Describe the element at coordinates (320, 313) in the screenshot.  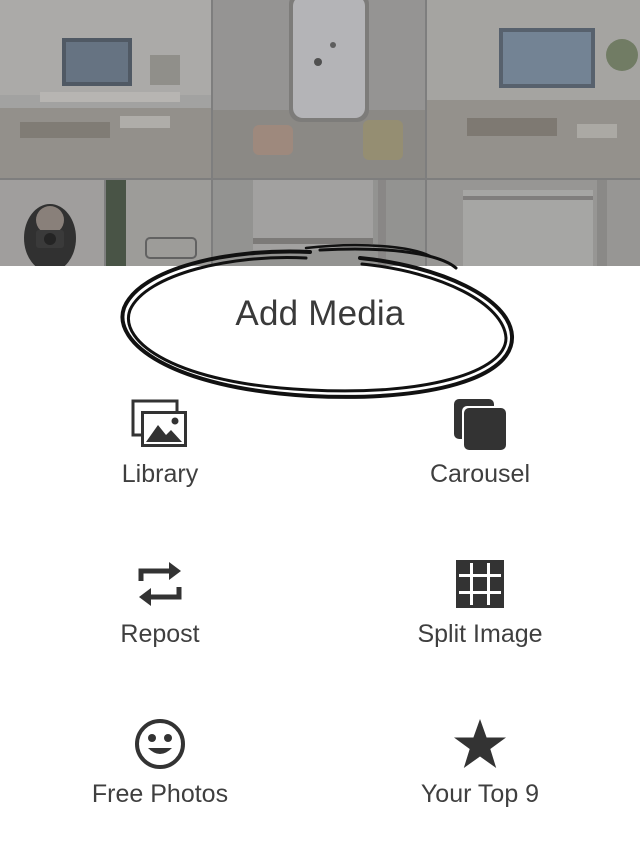
I see `sheet-title: Add Media` at that location.